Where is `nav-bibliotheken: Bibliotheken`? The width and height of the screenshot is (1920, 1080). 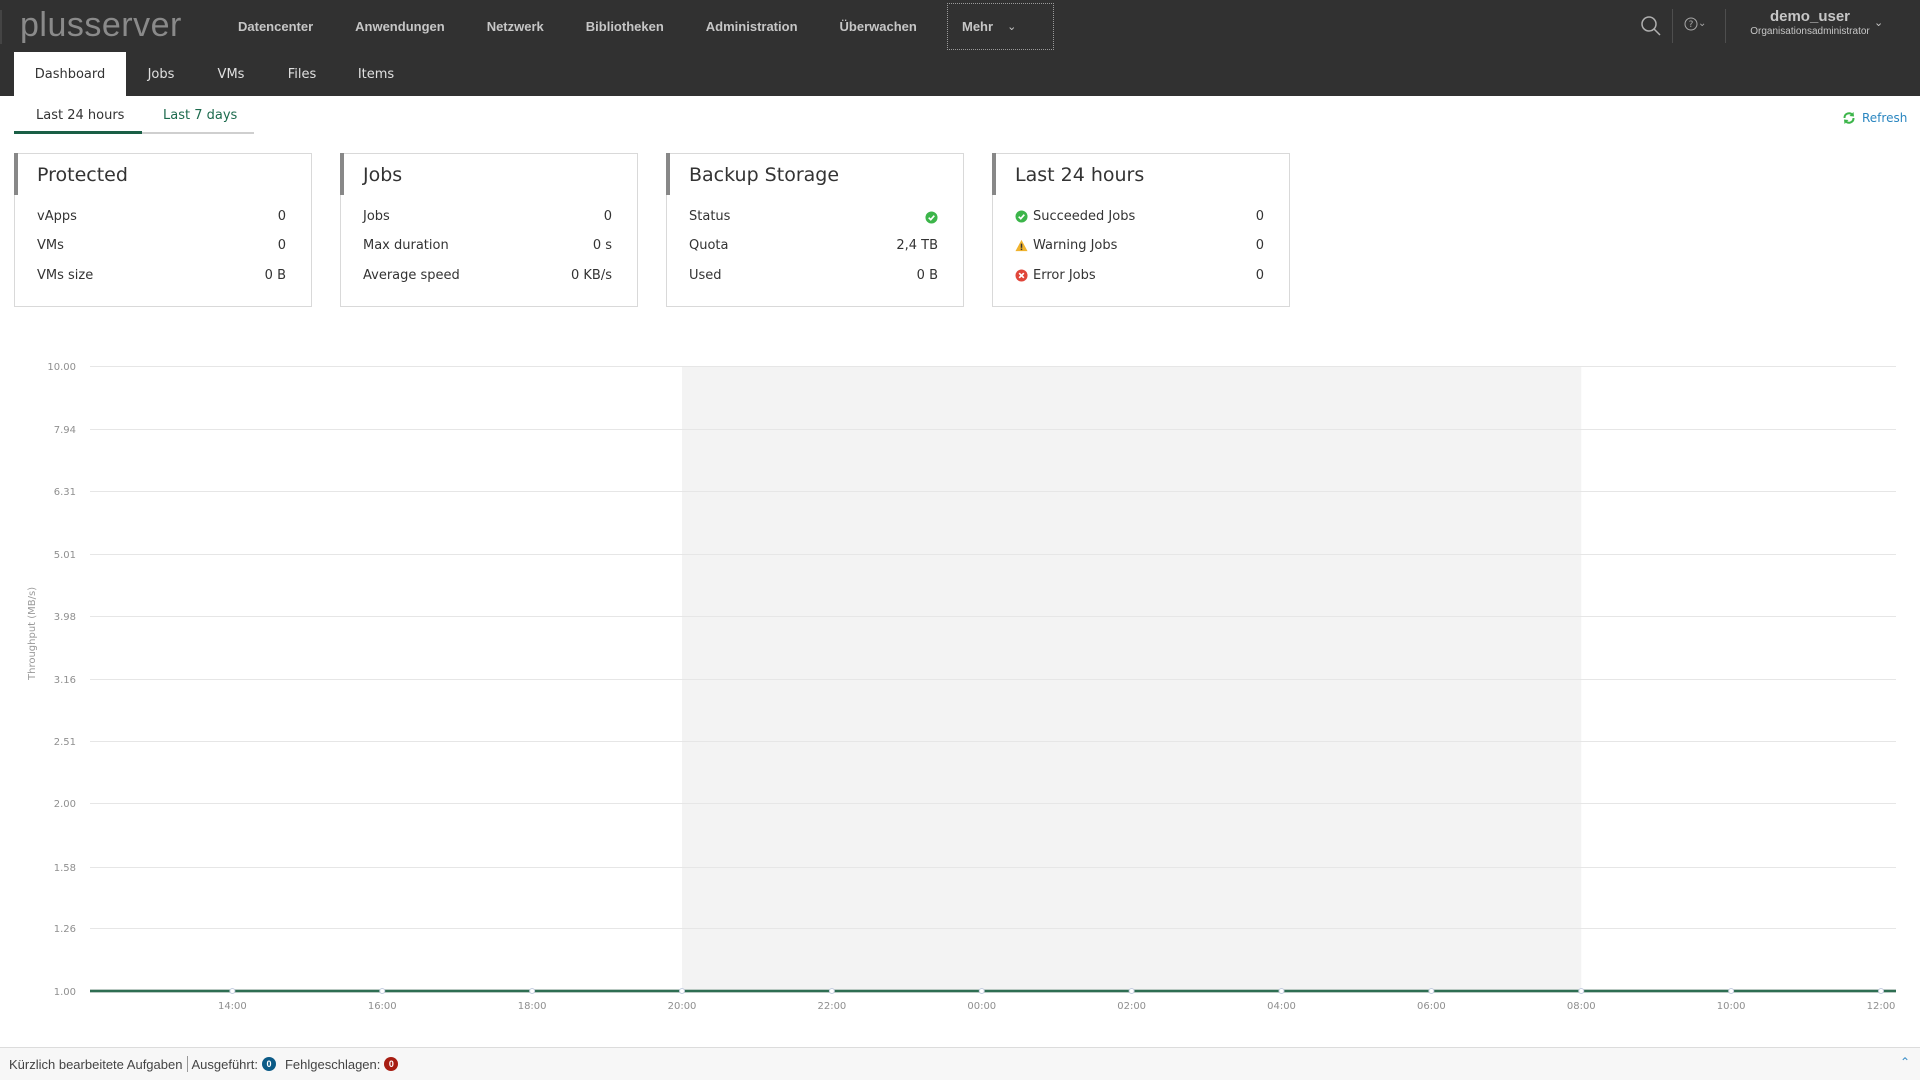
nav-bibliotheken: Bibliotheken is located at coordinates (625, 26).